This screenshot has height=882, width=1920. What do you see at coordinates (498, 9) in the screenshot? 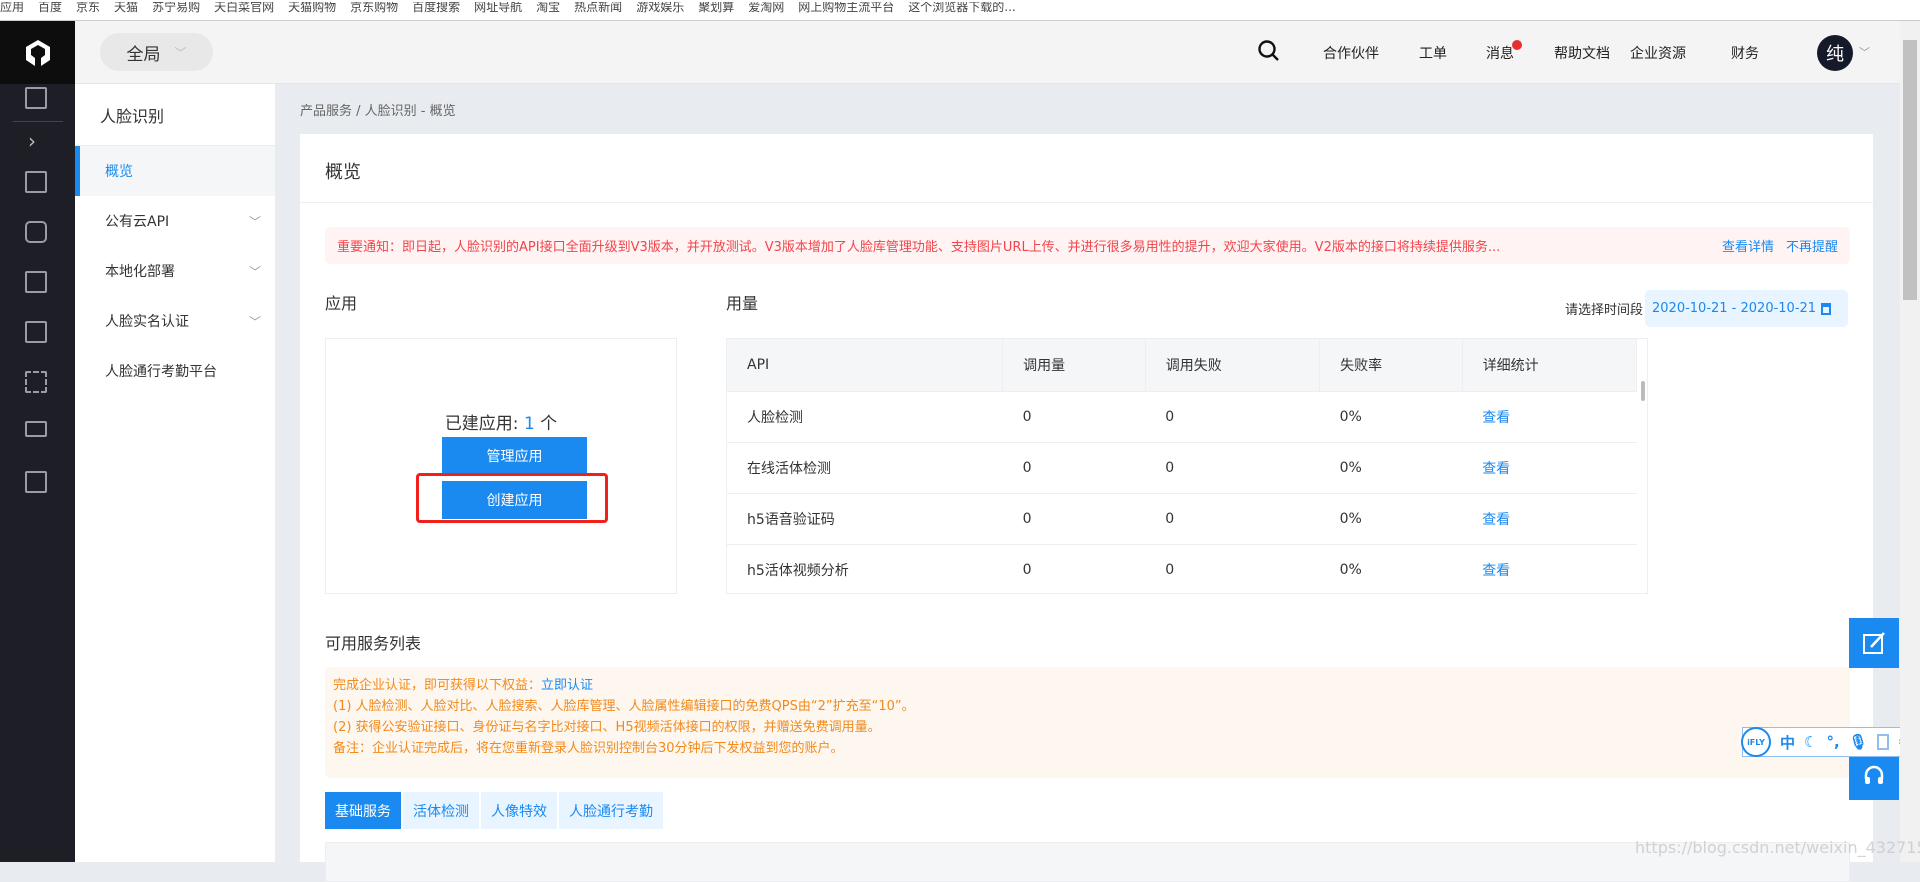
I see `bookmark-item: 网址导航` at bounding box center [498, 9].